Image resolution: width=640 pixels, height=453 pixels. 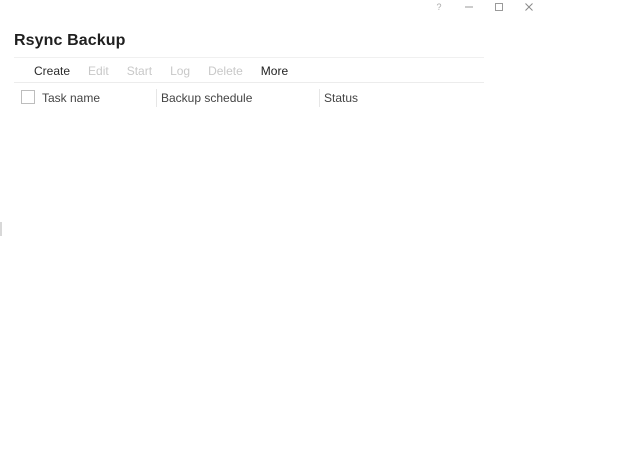 I want to click on maximize-button, so click(x=499, y=7).